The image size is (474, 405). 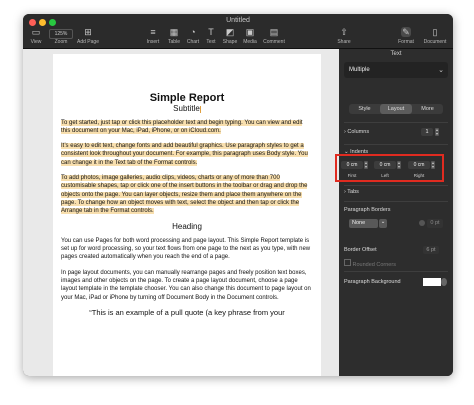 I want to click on chart-icon: ◔, so click(x=193, y=32).